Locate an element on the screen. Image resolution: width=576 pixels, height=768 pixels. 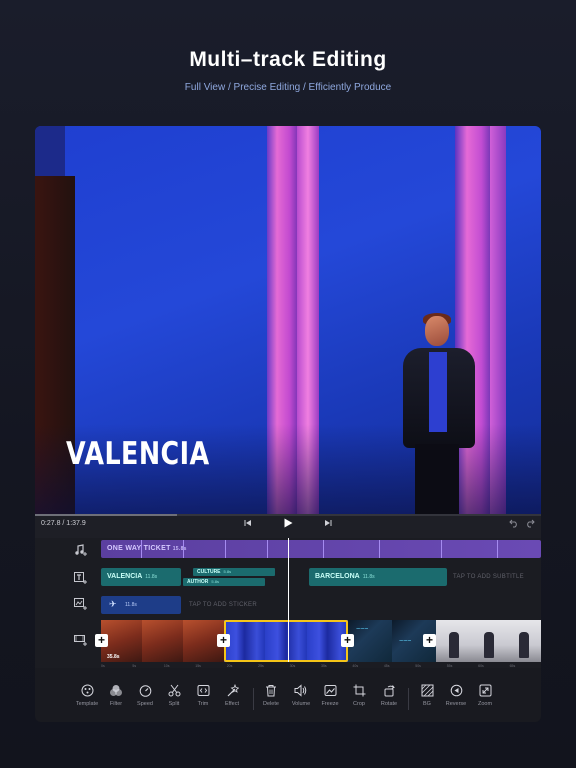
crop-button: Crop is located at coordinates (359, 695).